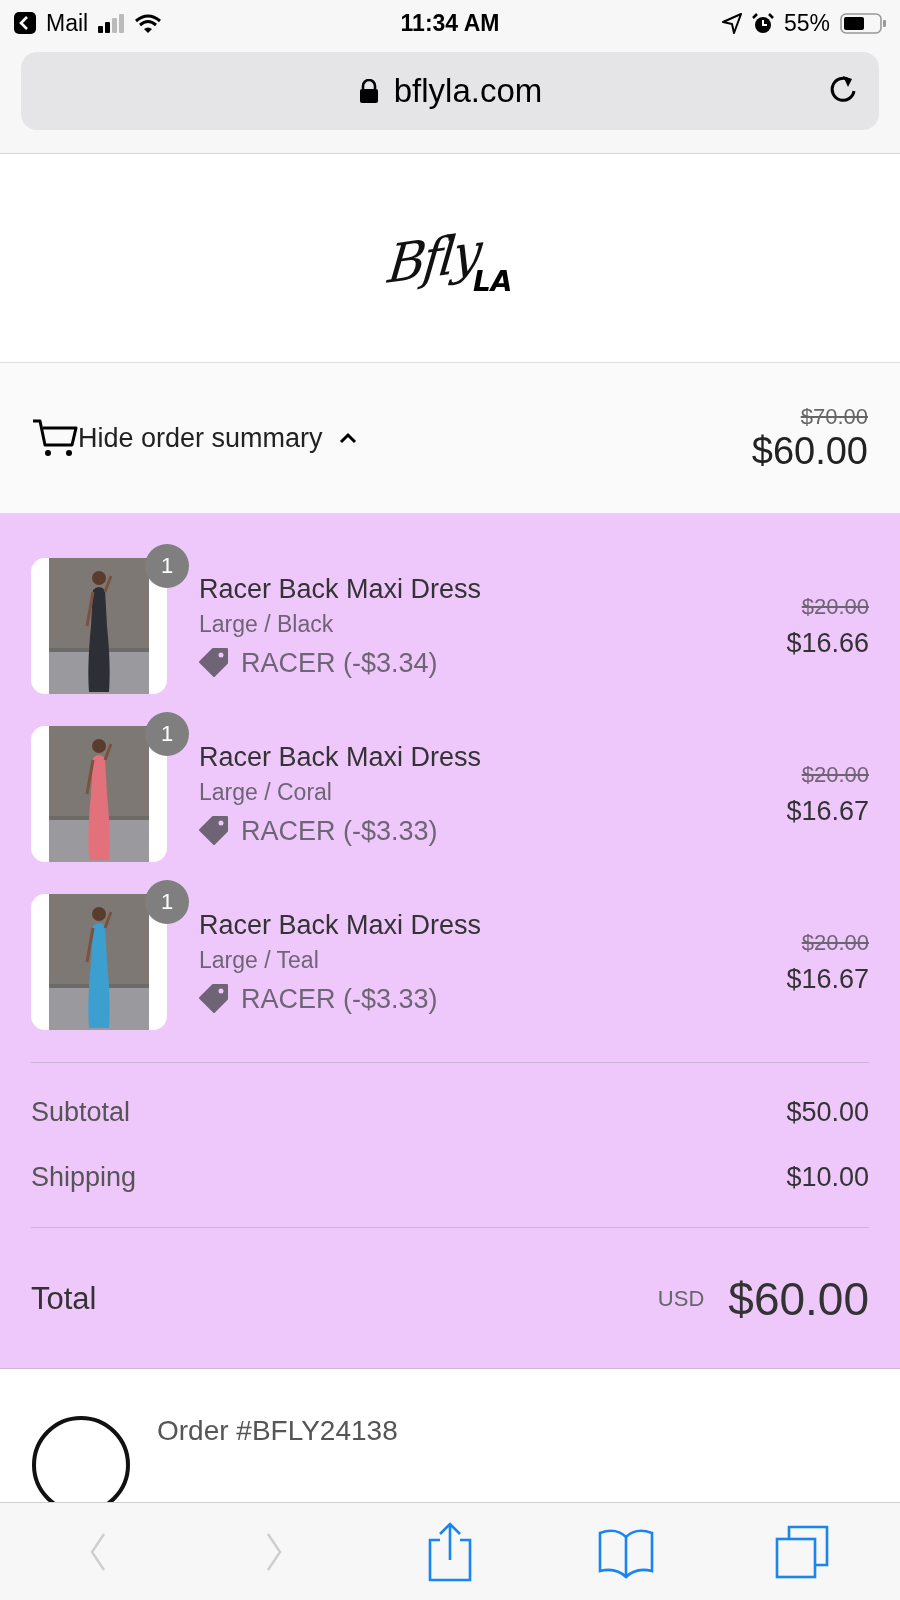 The width and height of the screenshot is (900, 1600). What do you see at coordinates (84, 1177) in the screenshot?
I see `summary-label: Shipping` at bounding box center [84, 1177].